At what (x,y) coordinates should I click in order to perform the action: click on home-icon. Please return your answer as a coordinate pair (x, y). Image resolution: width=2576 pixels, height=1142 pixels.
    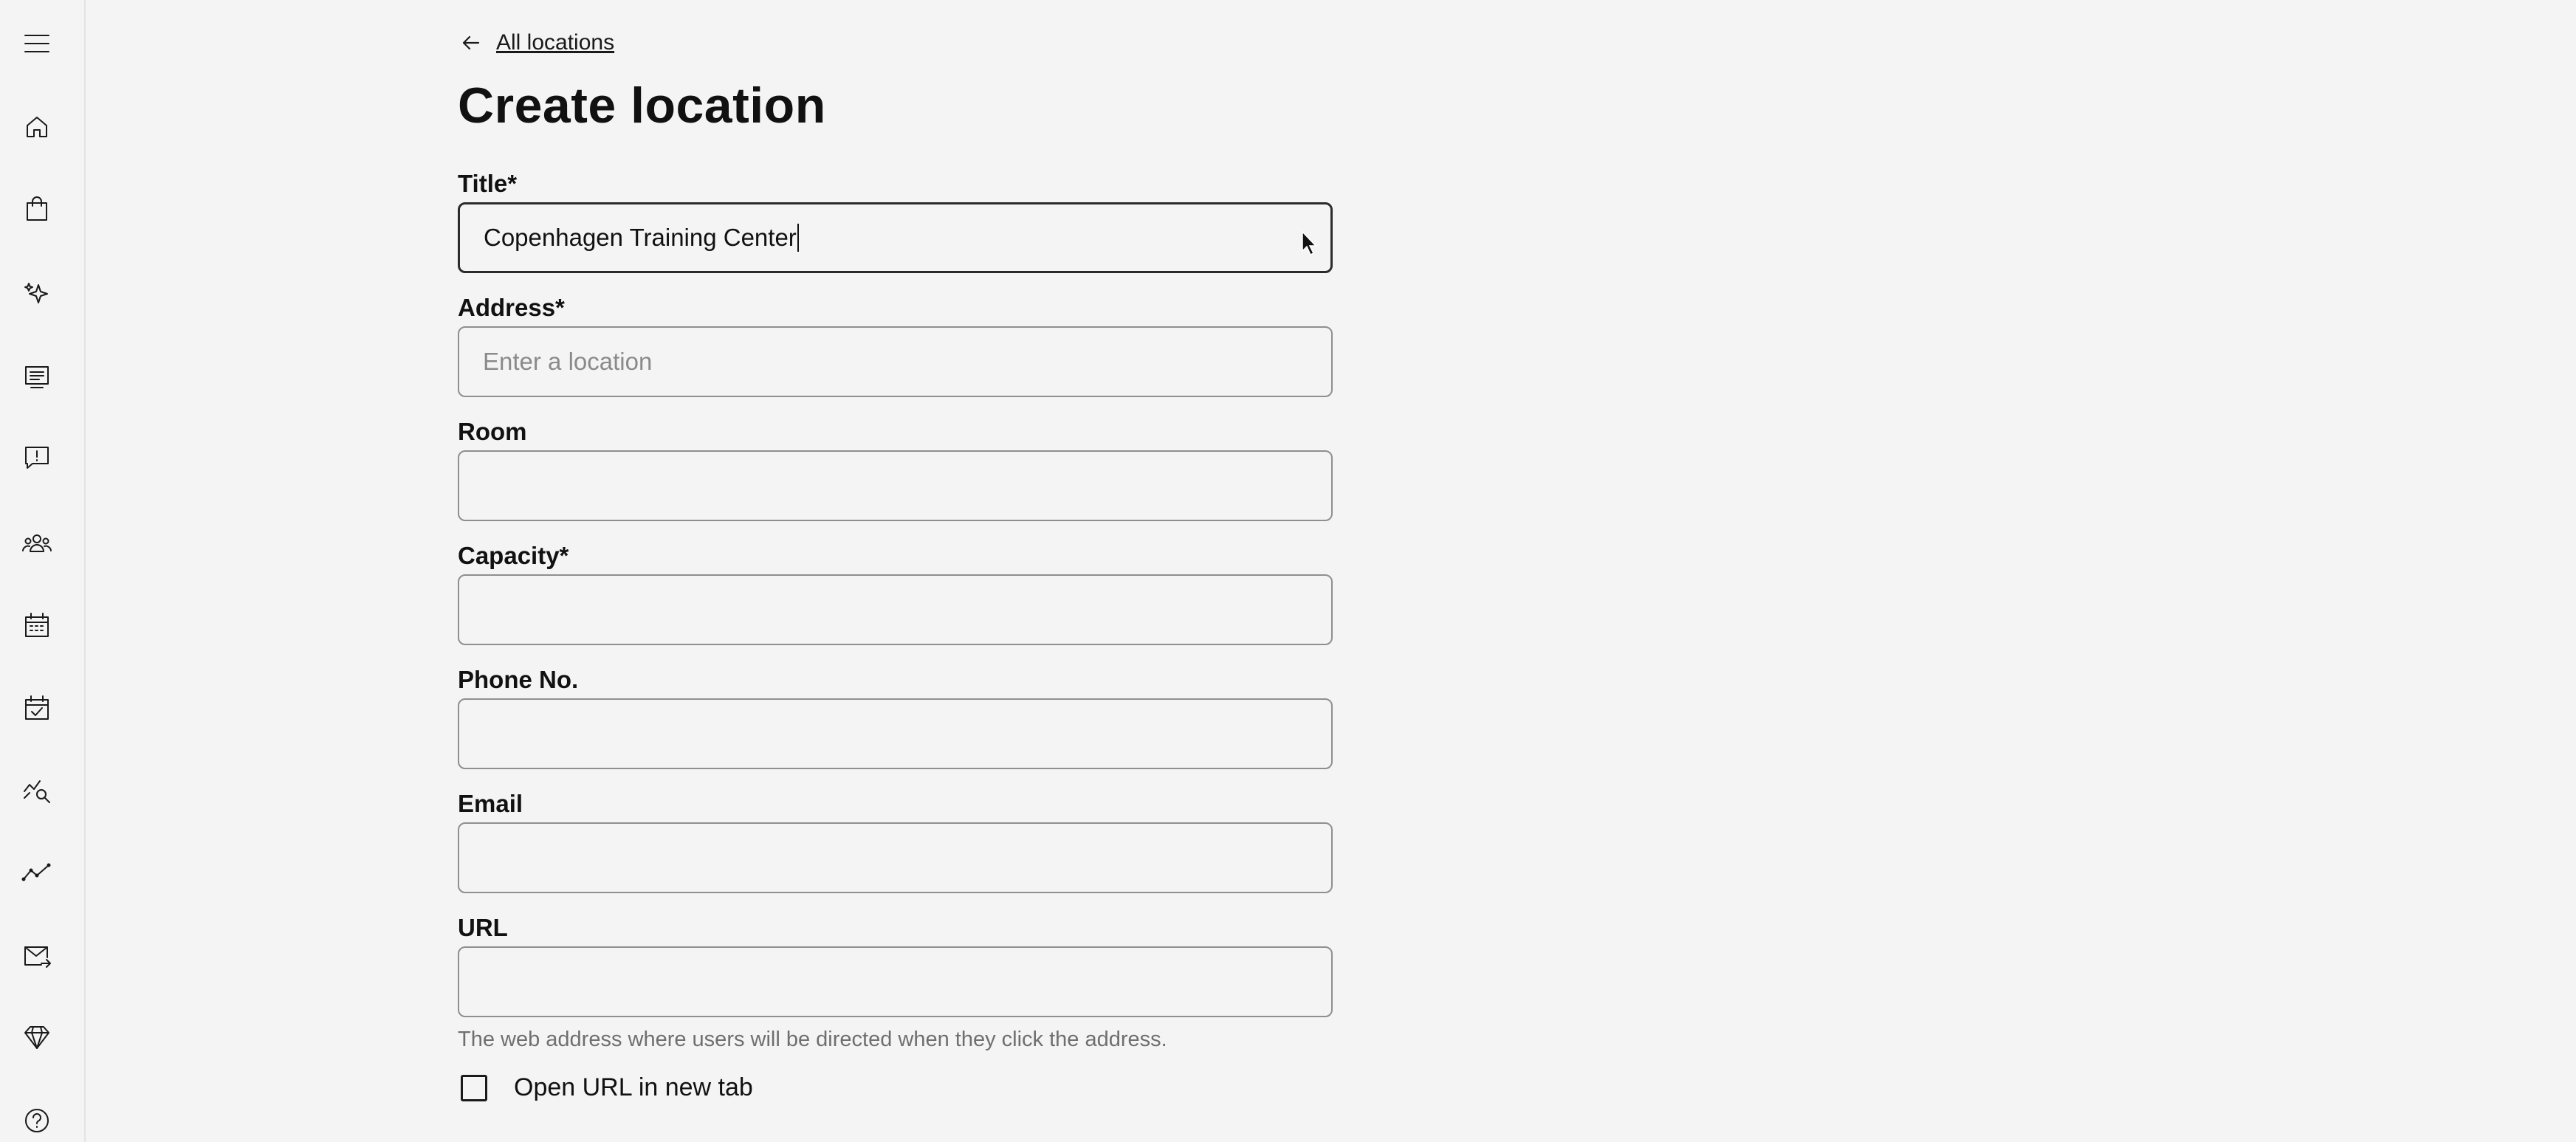
    Looking at the image, I should click on (37, 127).